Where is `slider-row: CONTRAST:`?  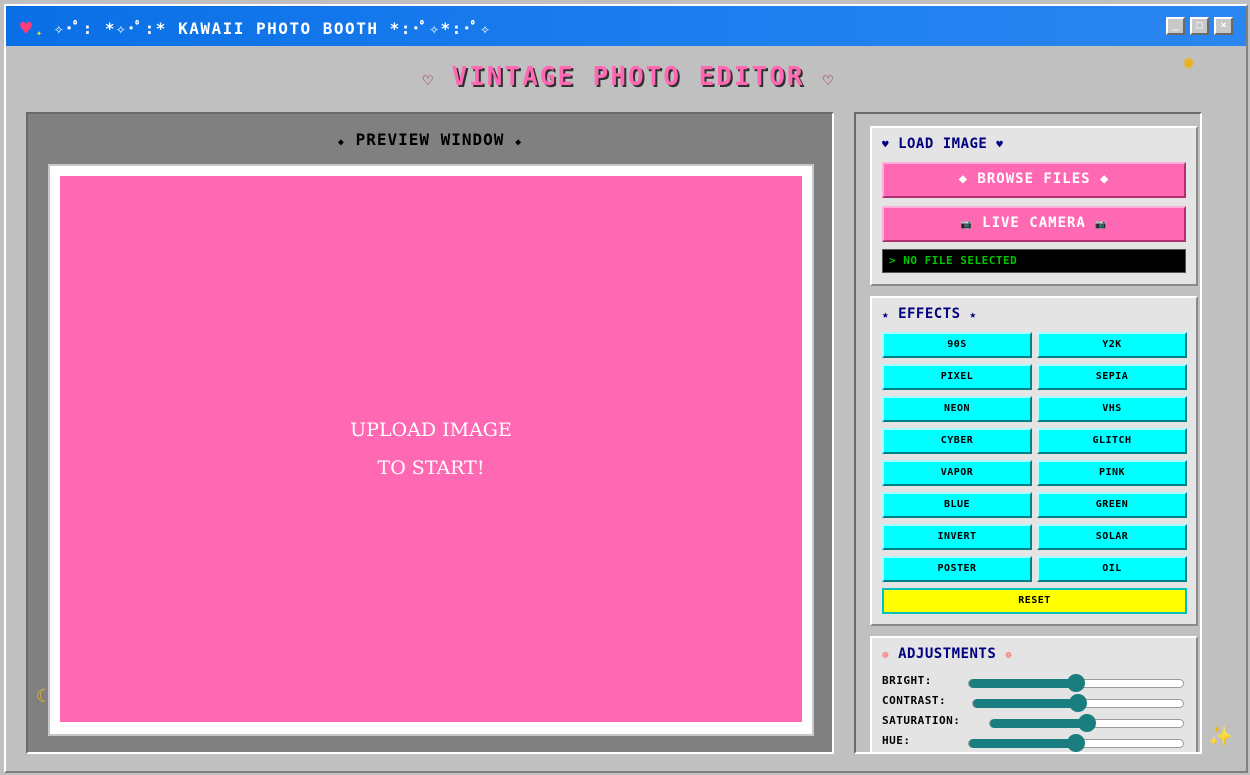
slider-row: CONTRAST: is located at coordinates (1036, 703).